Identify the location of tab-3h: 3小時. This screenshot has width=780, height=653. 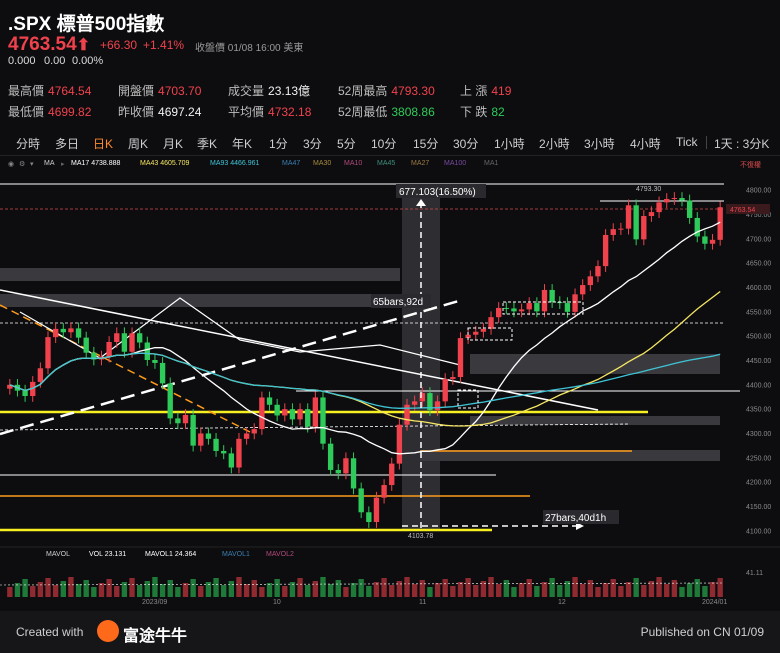
(599, 143).